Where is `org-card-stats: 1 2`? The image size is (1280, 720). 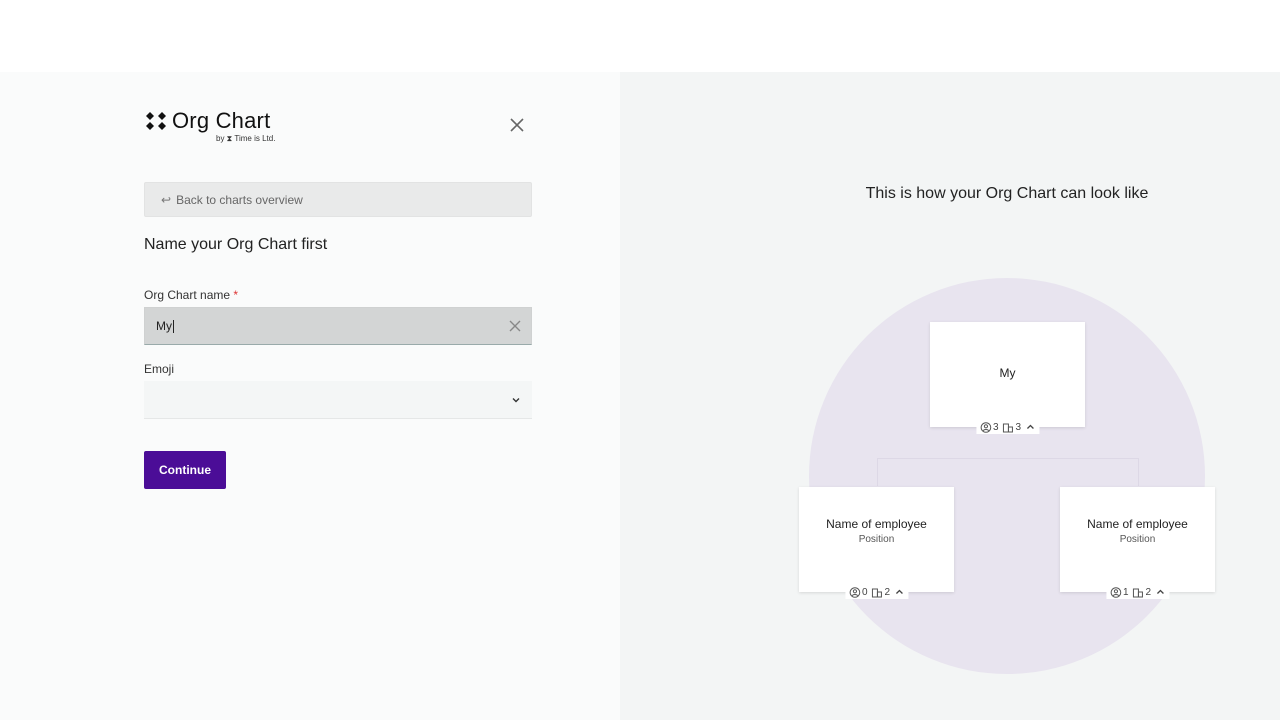
org-card-stats: 1 2 is located at coordinates (1137, 592).